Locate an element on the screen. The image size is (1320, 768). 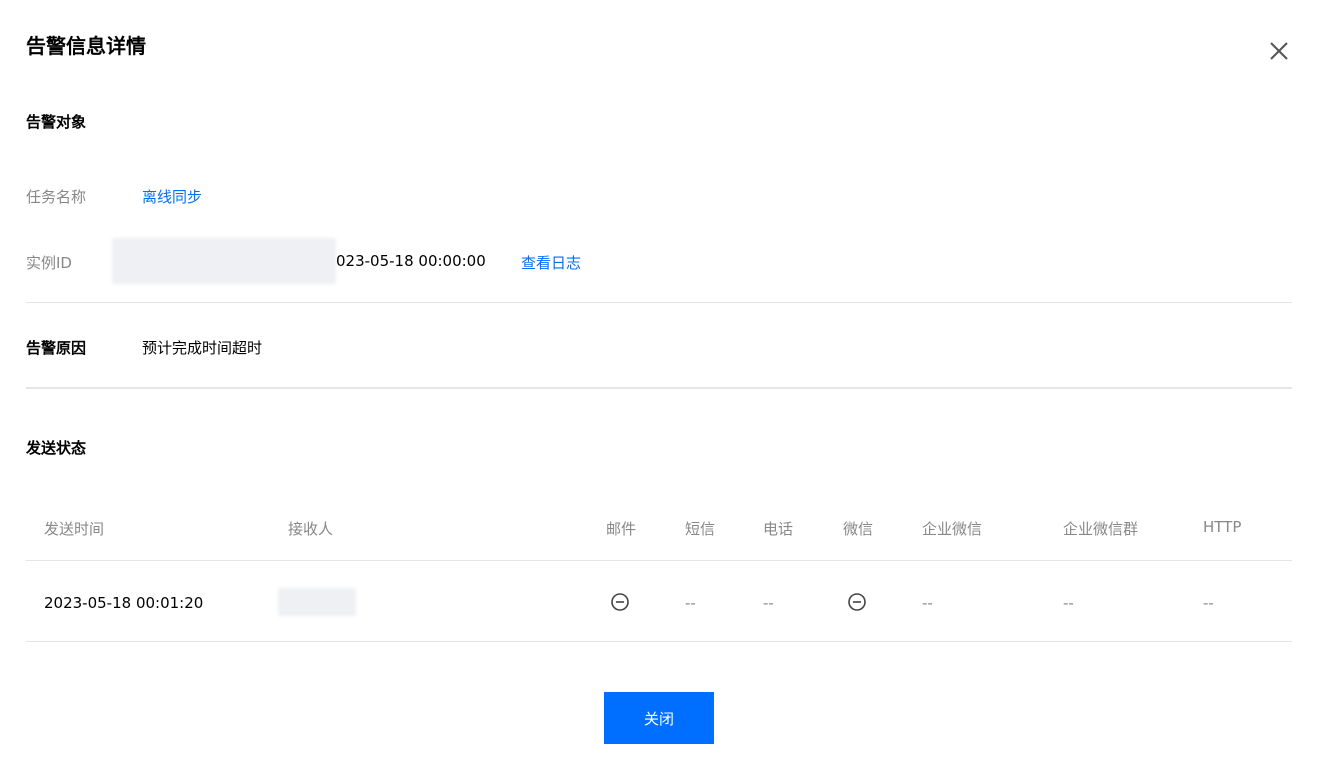
column-header-http: HTTP is located at coordinates (1222, 527).